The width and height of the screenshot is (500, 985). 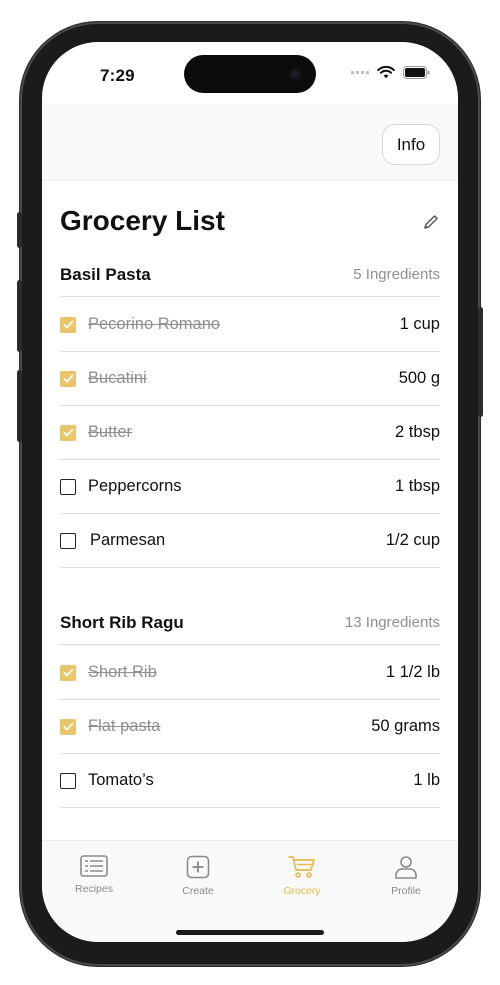 What do you see at coordinates (250, 325) in the screenshot?
I see `list-item: Pecorino Romano 1 cup` at bounding box center [250, 325].